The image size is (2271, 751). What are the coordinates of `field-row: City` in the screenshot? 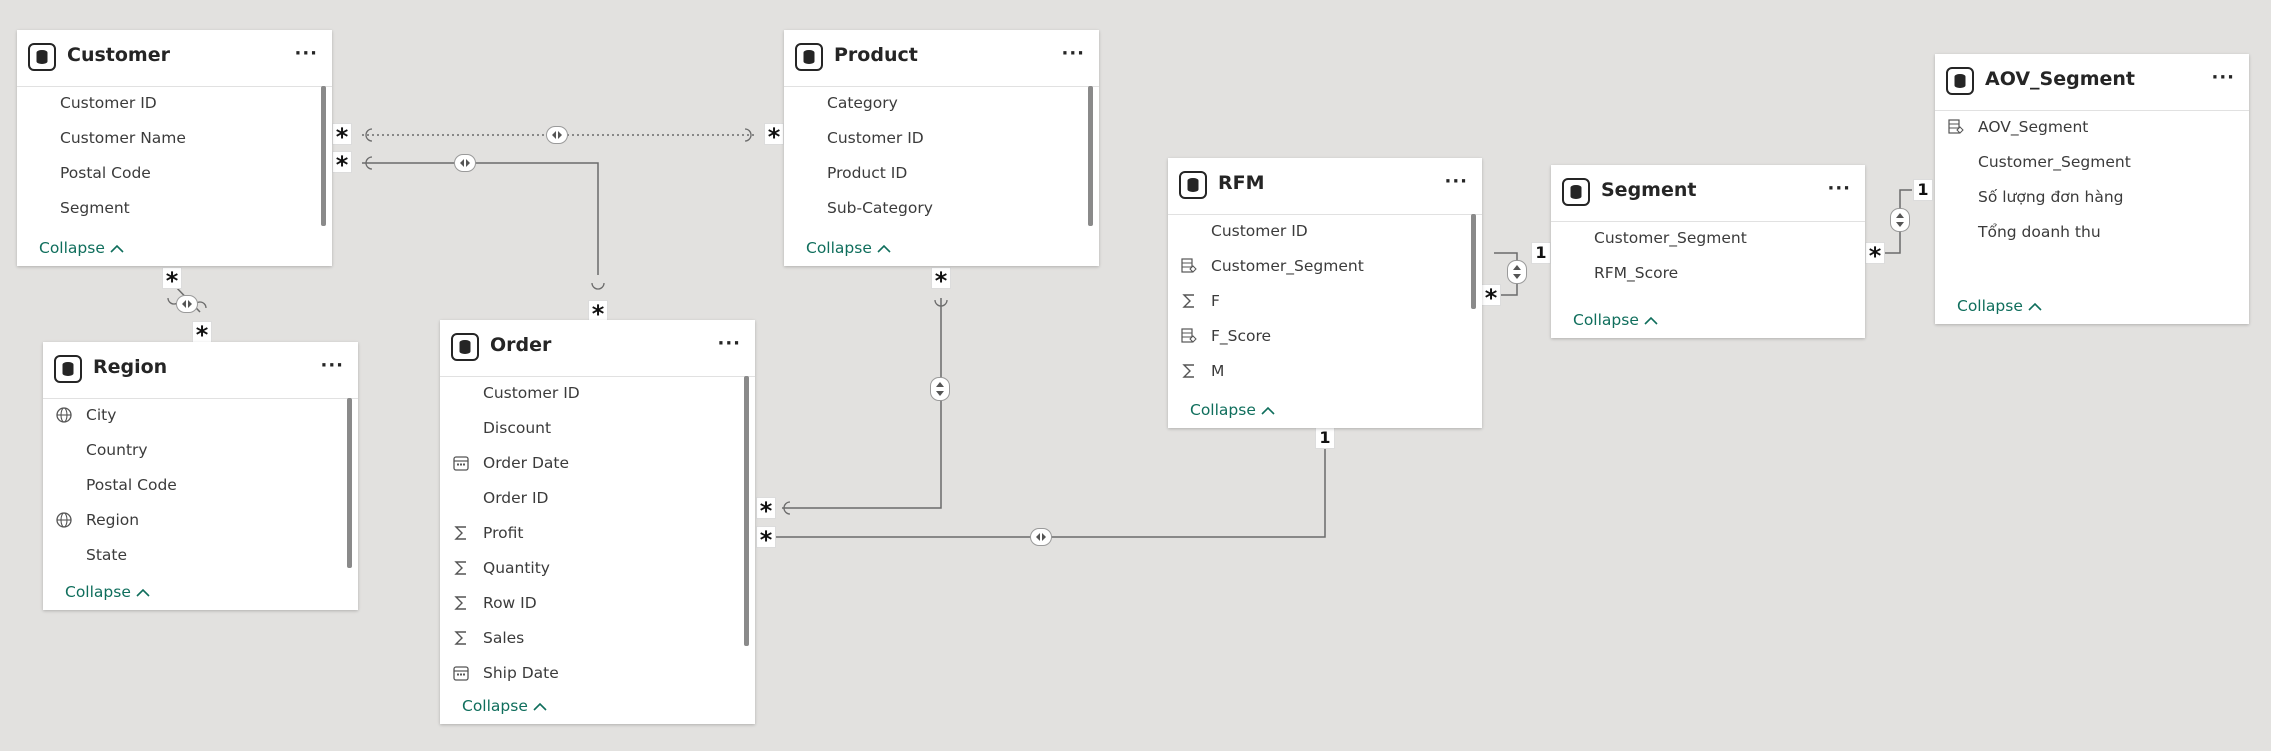 It's located at (200, 415).